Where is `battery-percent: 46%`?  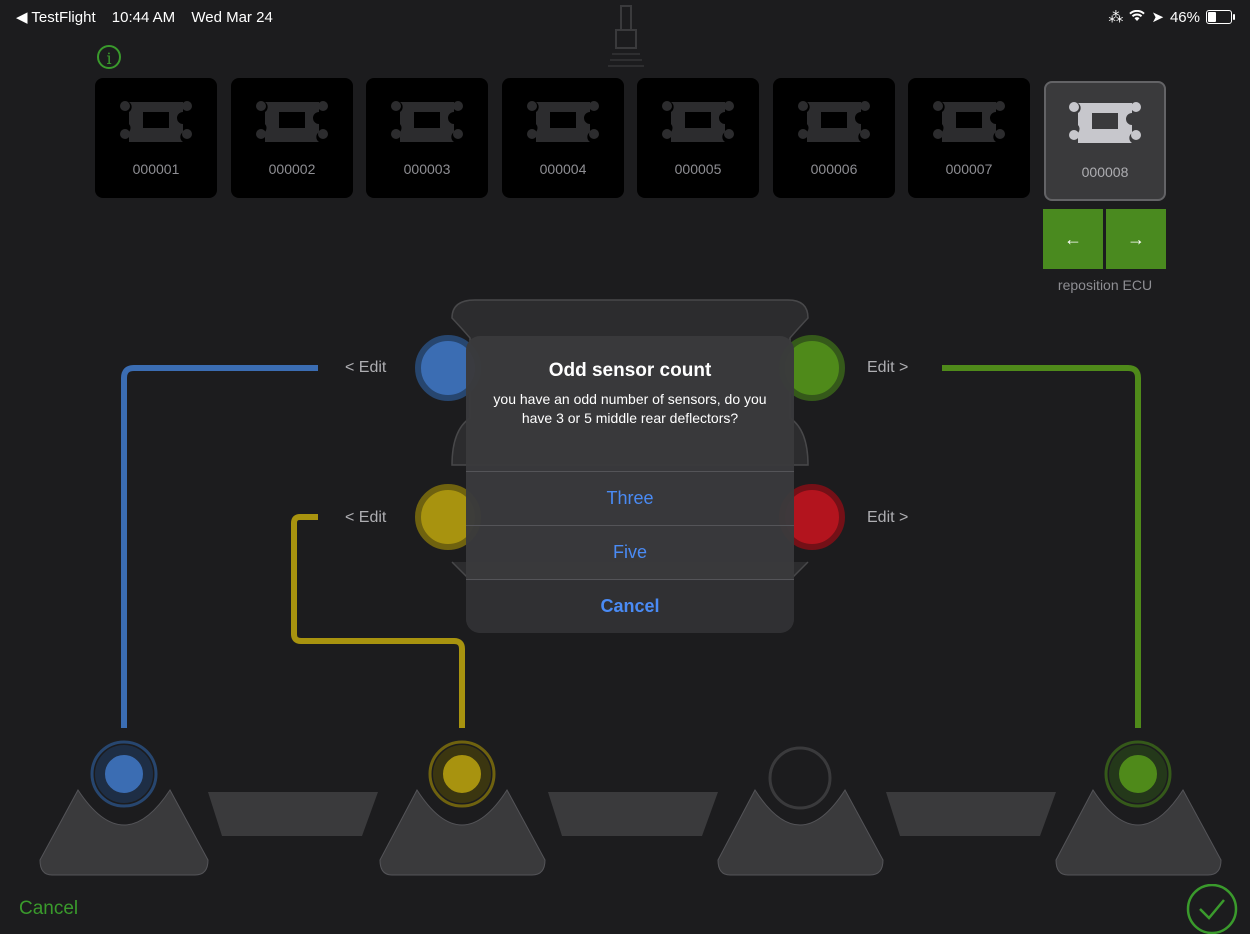 battery-percent: 46% is located at coordinates (1184, 17).